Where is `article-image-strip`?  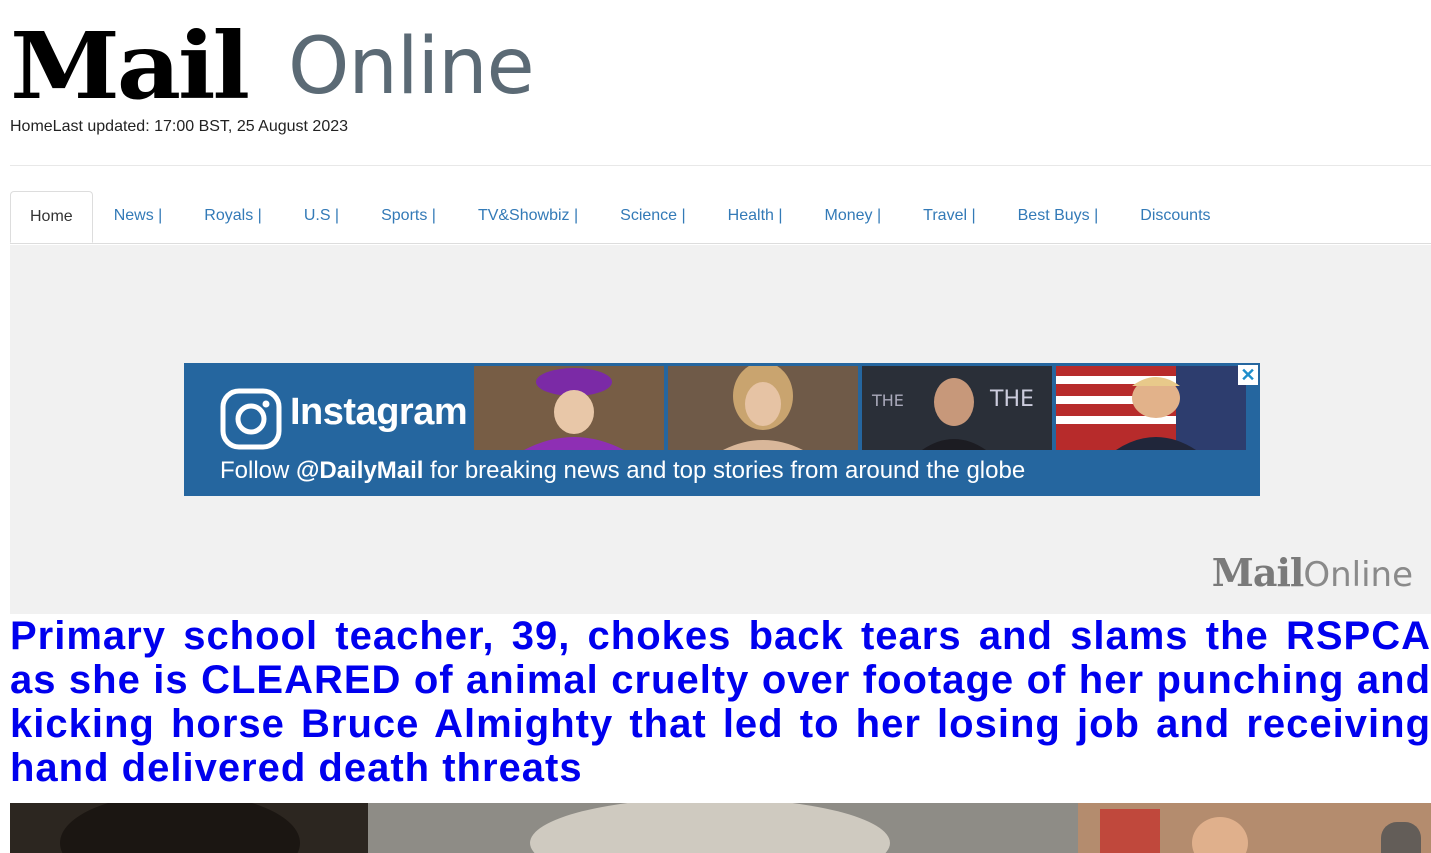
article-image-strip is located at coordinates (720, 828).